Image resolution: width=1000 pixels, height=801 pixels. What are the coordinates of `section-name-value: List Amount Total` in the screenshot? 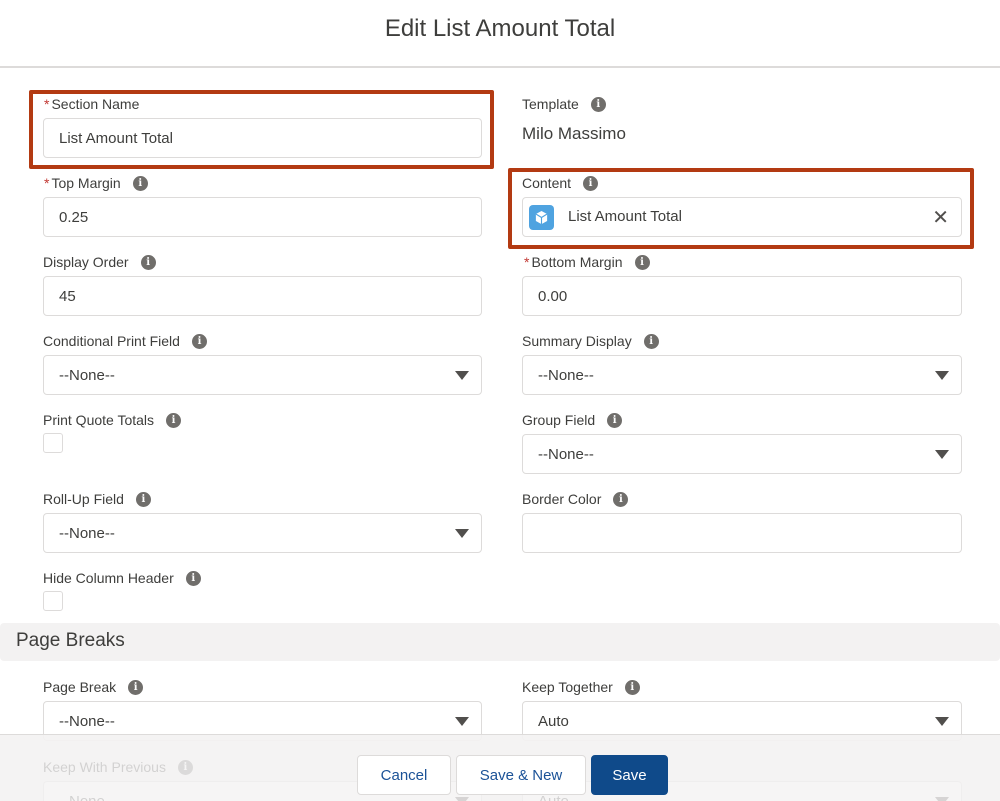 It's located at (116, 138).